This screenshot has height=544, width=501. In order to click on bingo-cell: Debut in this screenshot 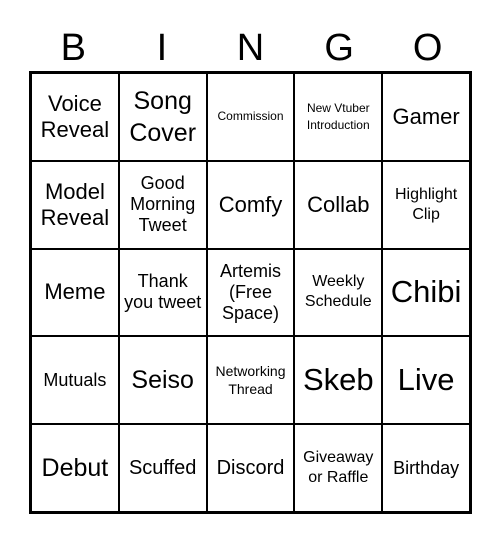, I will do `click(75, 468)`.